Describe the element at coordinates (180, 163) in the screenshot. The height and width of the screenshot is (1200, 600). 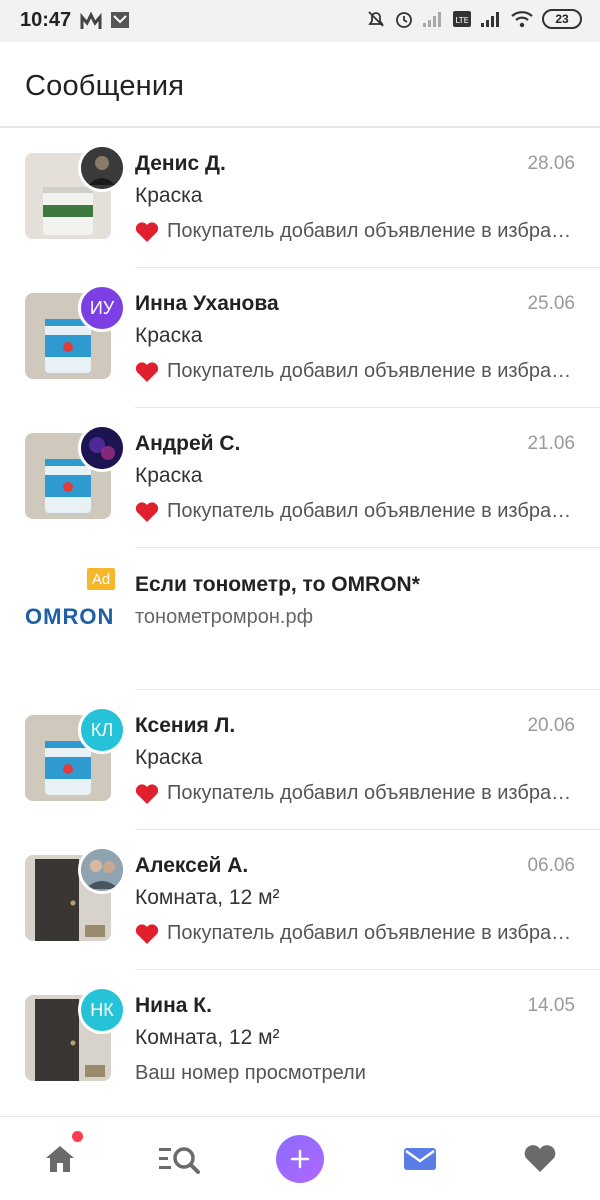
I see `sender-name: Денис Д.` at that location.